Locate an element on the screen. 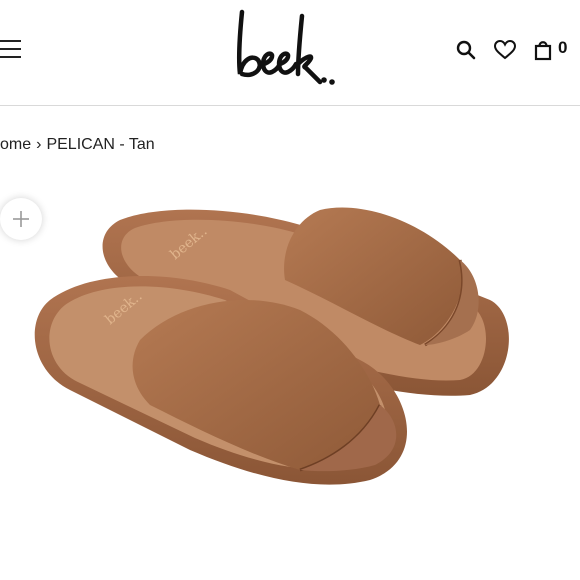  breadcrumb-home-link: ome is located at coordinates (15, 144).